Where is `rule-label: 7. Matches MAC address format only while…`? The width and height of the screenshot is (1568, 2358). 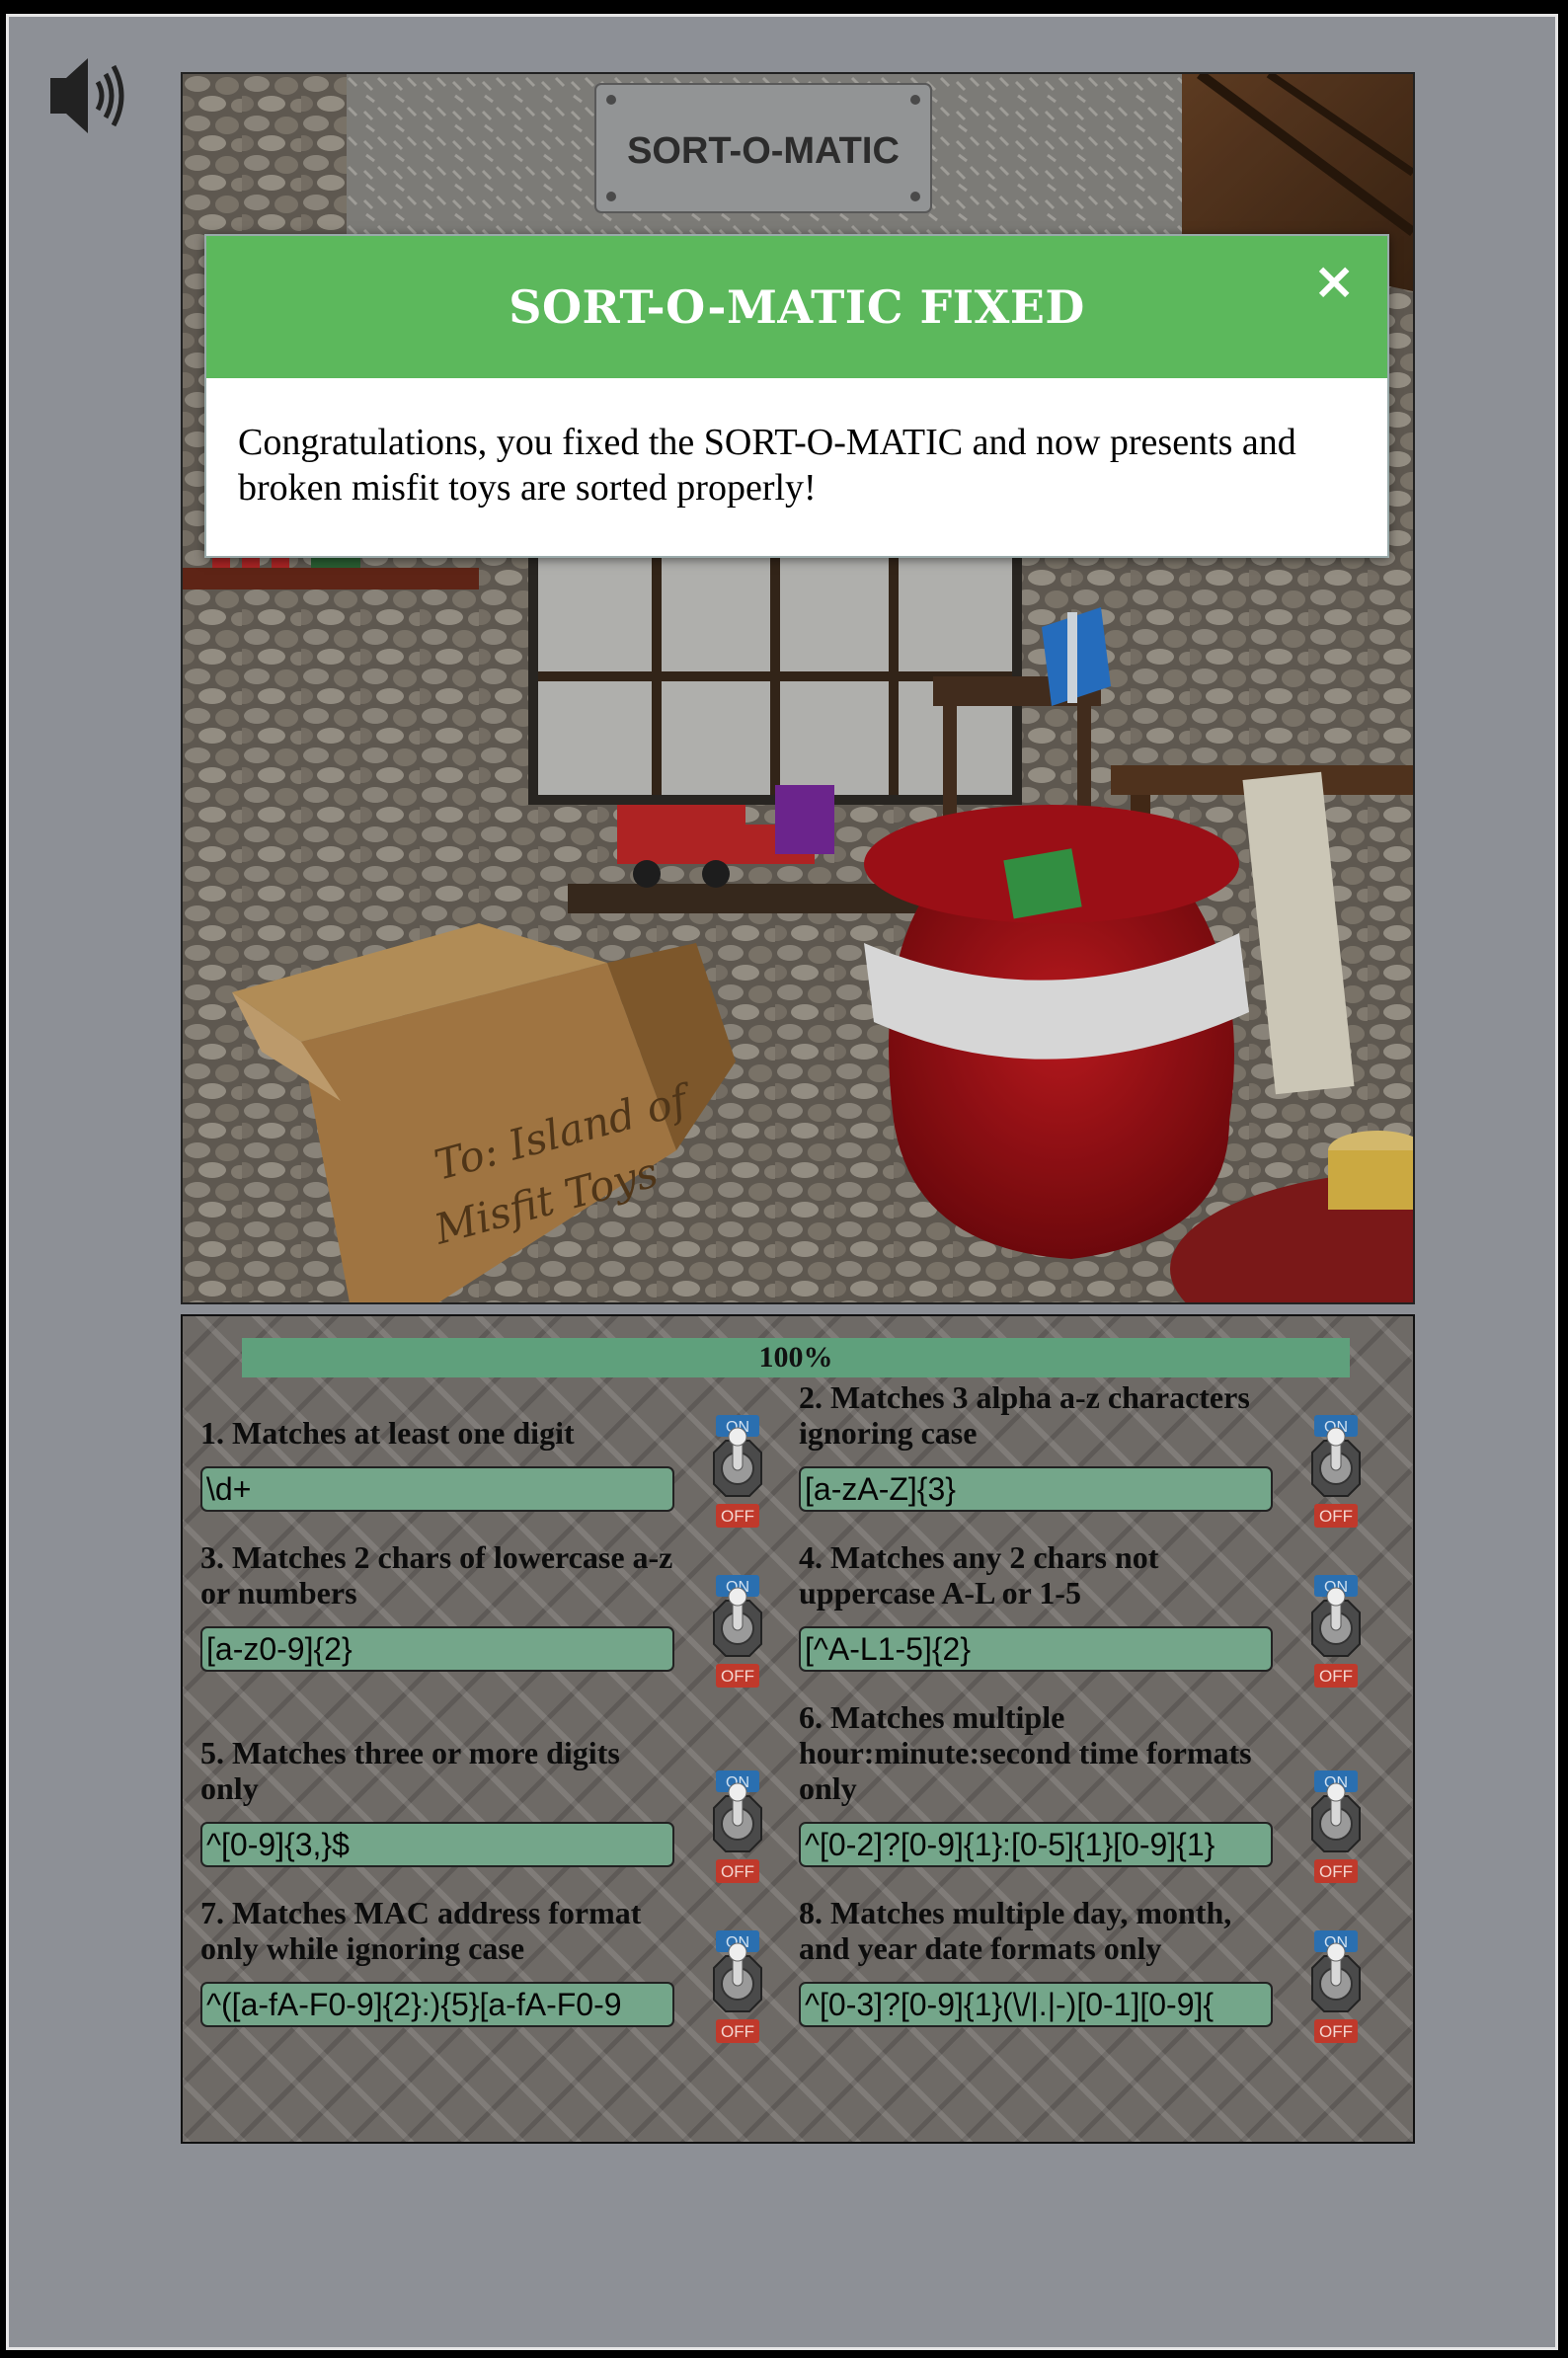 rule-label: 7. Matches MAC address format only while… is located at coordinates (421, 1930).